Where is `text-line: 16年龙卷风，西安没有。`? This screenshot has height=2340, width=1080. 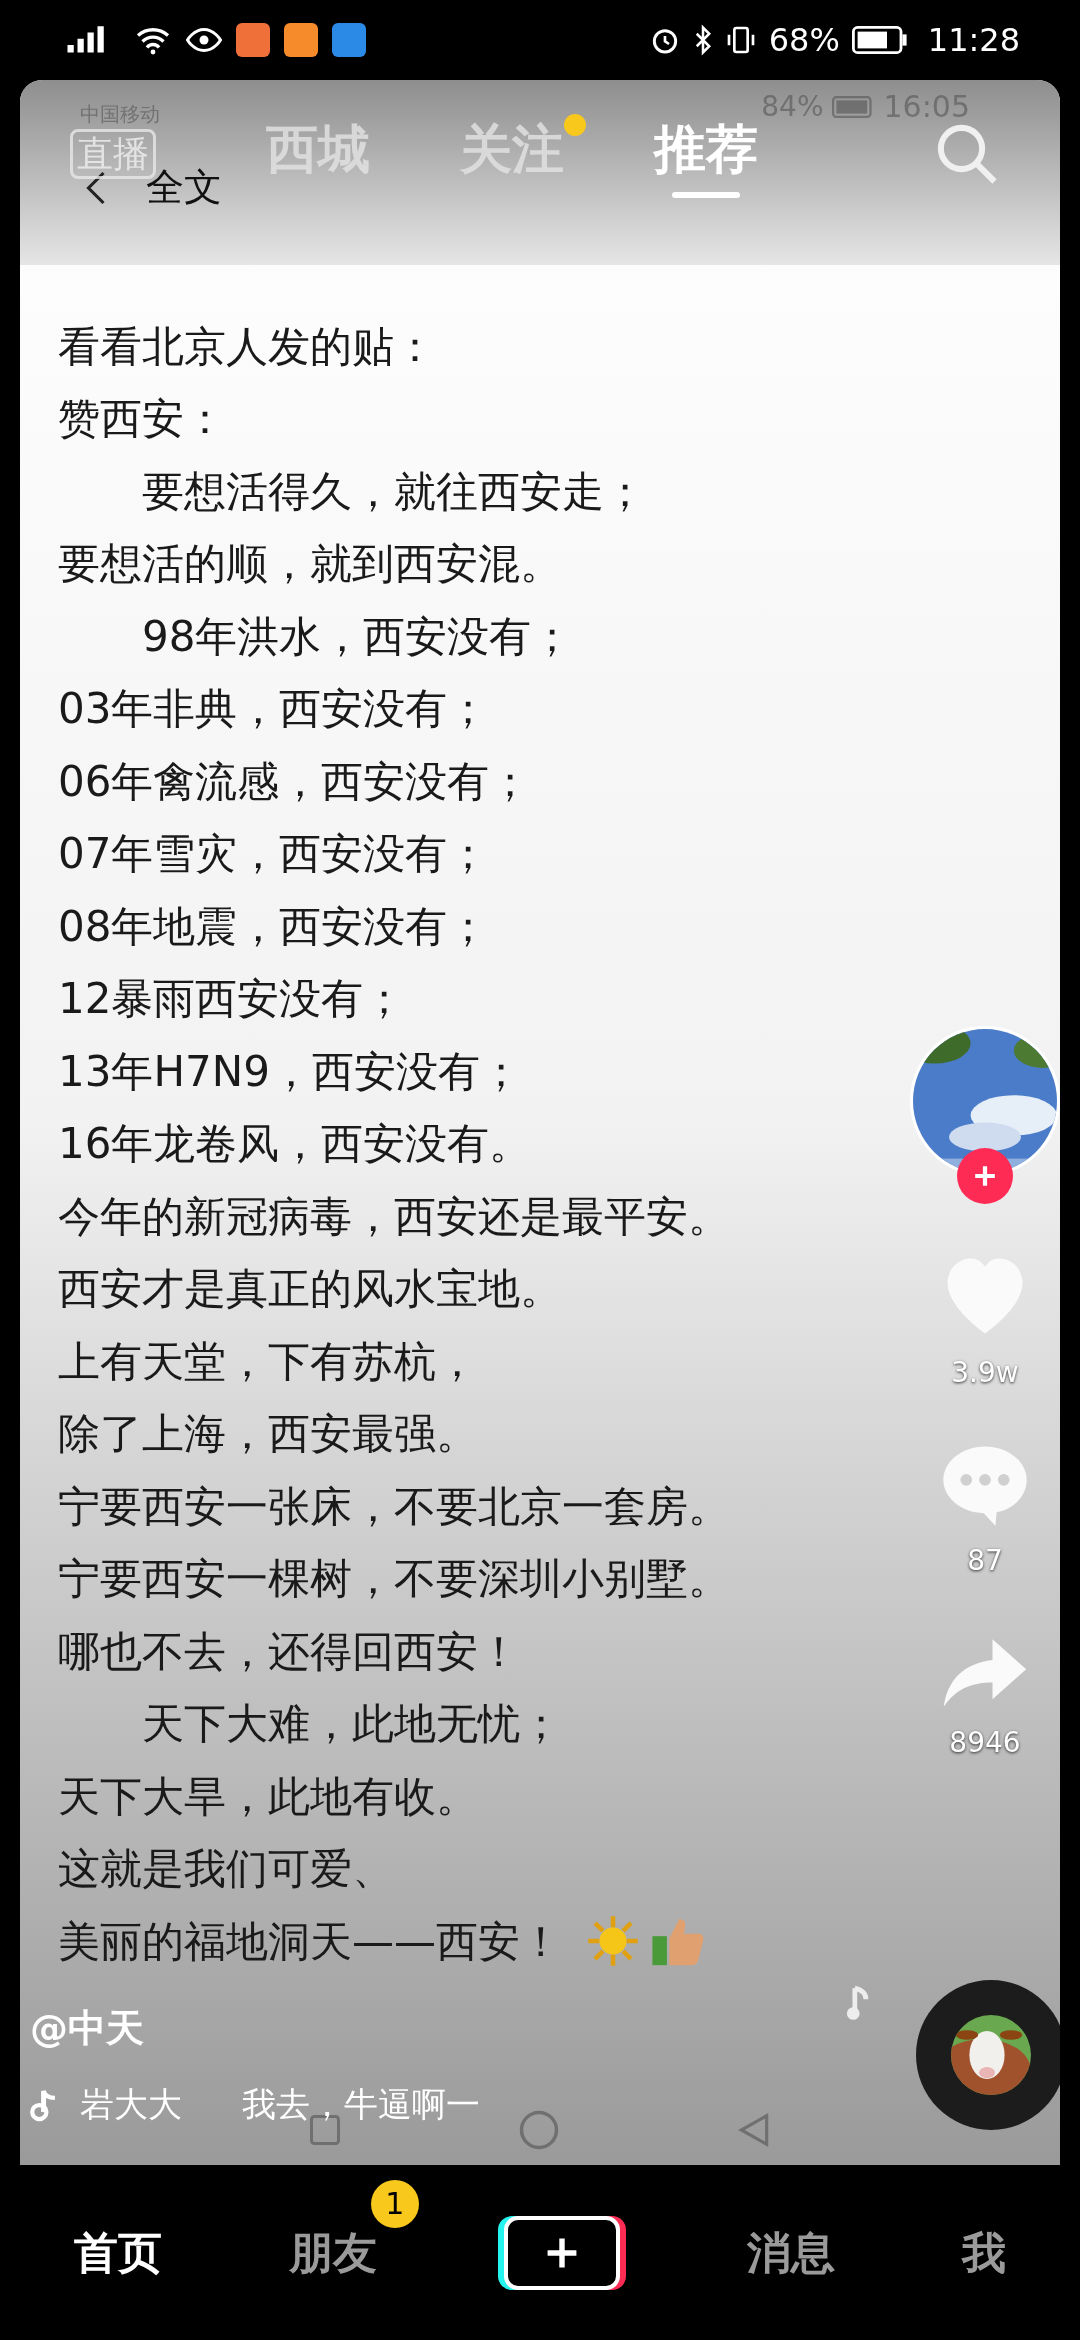
text-line: 16年龙卷风，西安没有。 is located at coordinates (295, 1144).